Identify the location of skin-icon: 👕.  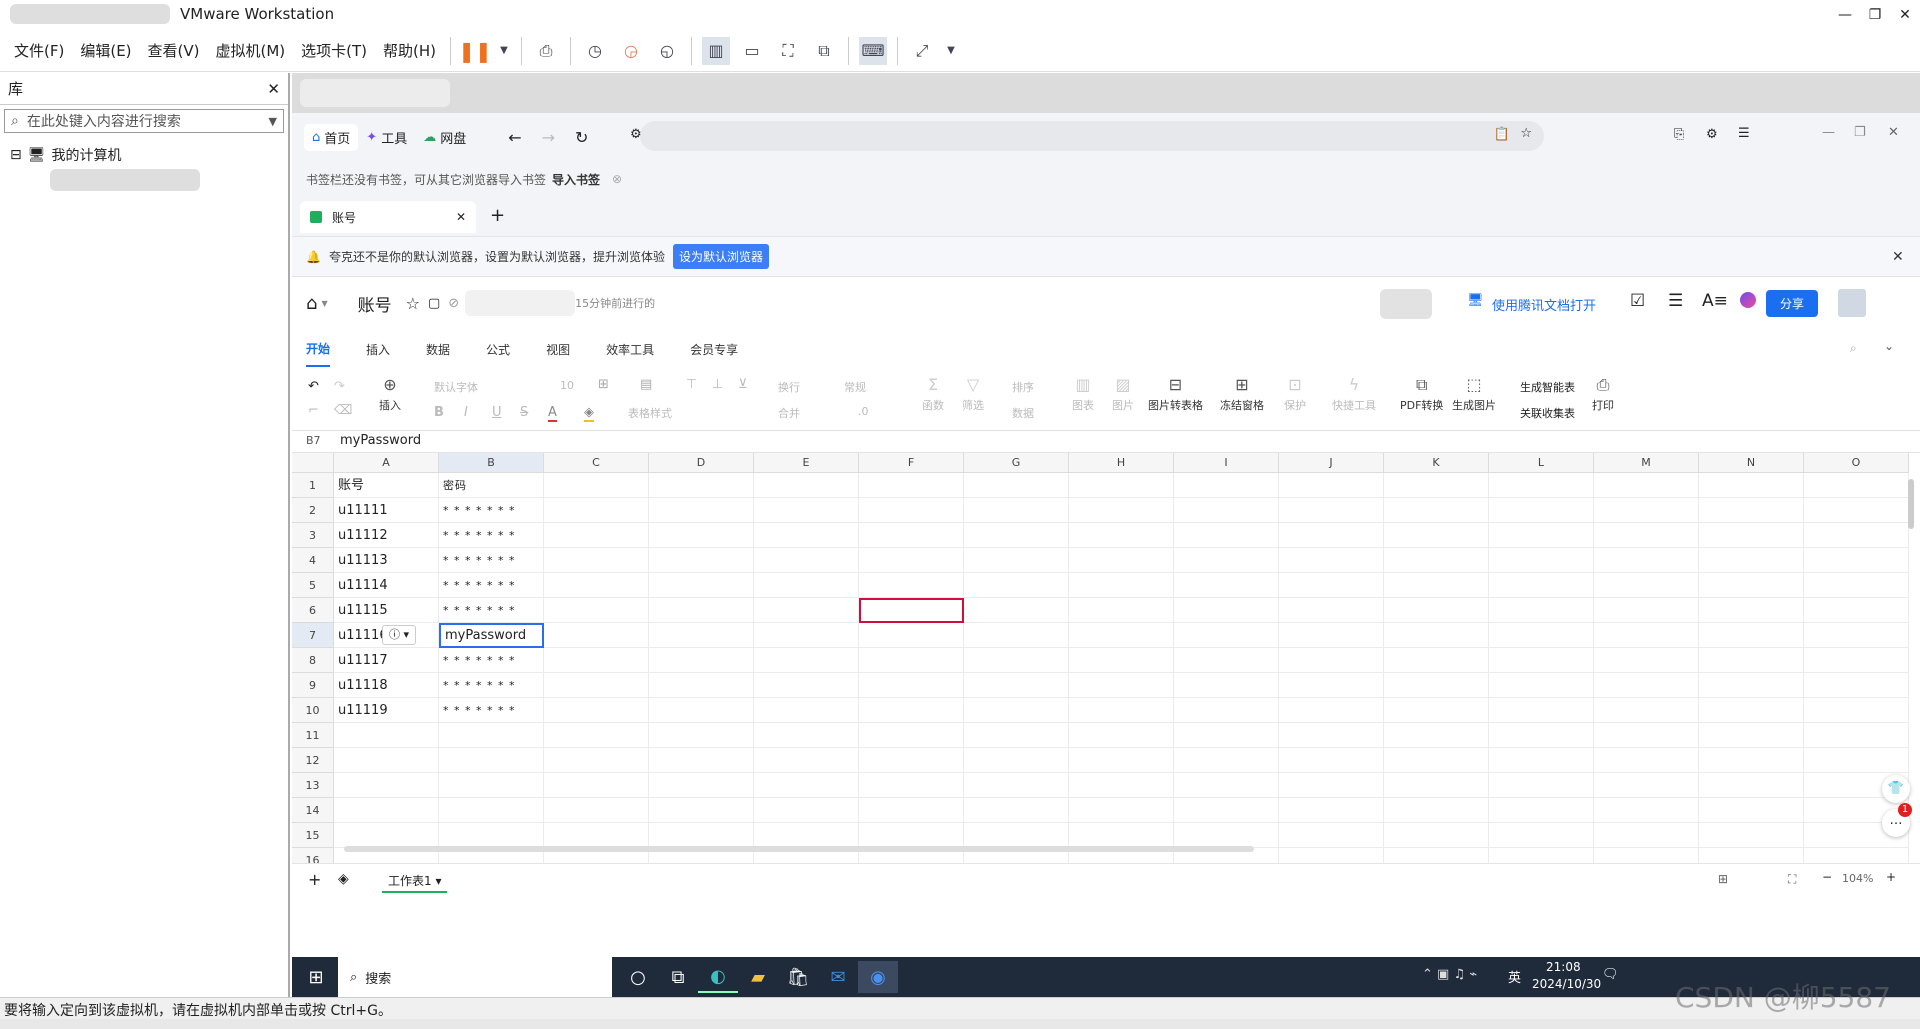
(1896, 789).